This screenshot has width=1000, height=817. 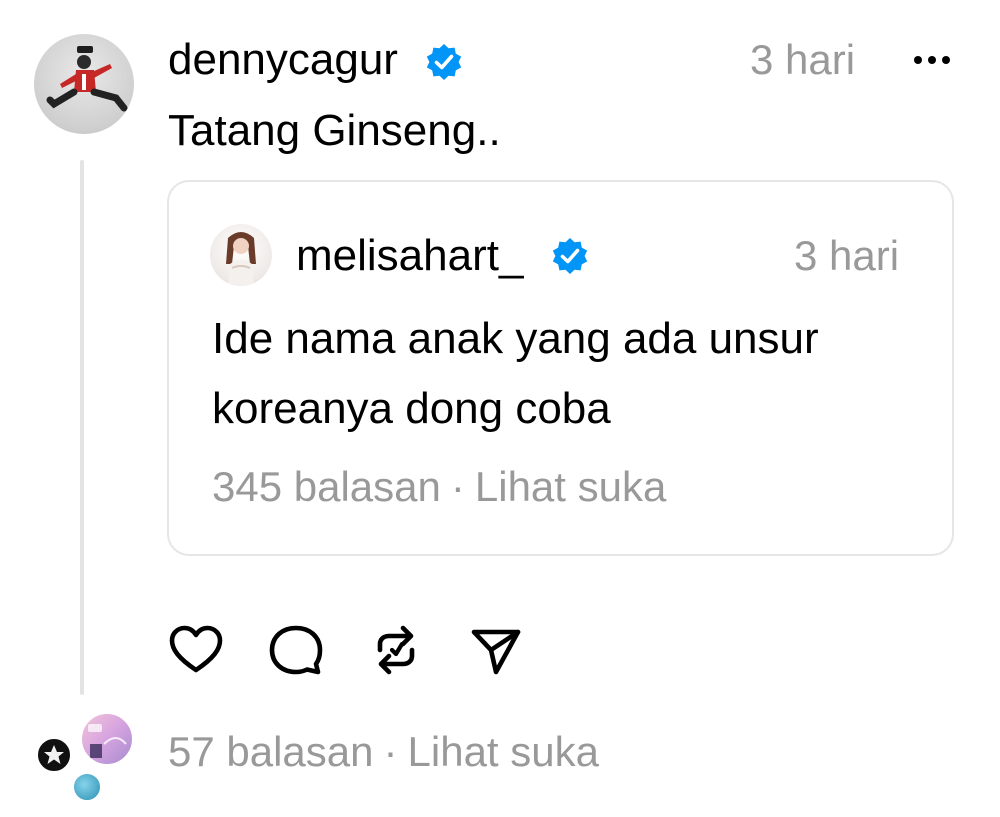 What do you see at coordinates (241, 259) in the screenshot?
I see `quoted-avatar-image` at bounding box center [241, 259].